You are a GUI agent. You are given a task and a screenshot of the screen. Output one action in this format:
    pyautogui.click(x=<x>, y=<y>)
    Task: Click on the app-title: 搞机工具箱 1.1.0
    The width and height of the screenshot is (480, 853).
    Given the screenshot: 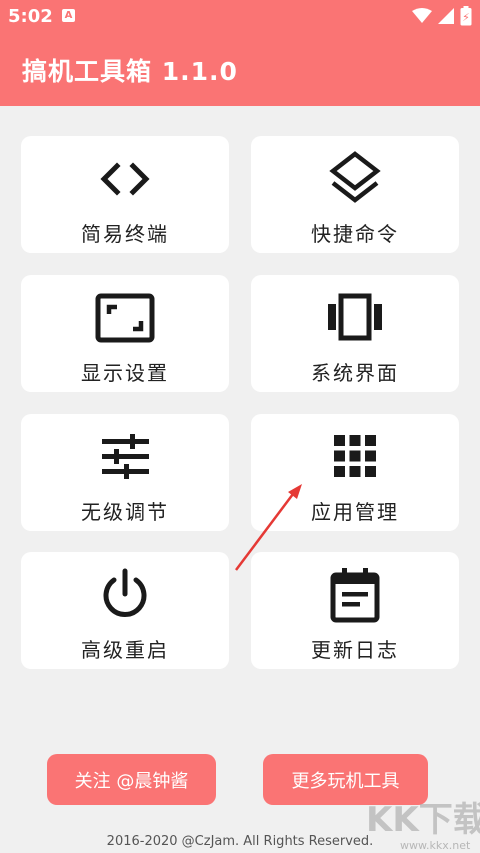 What is the action you would take?
    pyautogui.click(x=130, y=71)
    